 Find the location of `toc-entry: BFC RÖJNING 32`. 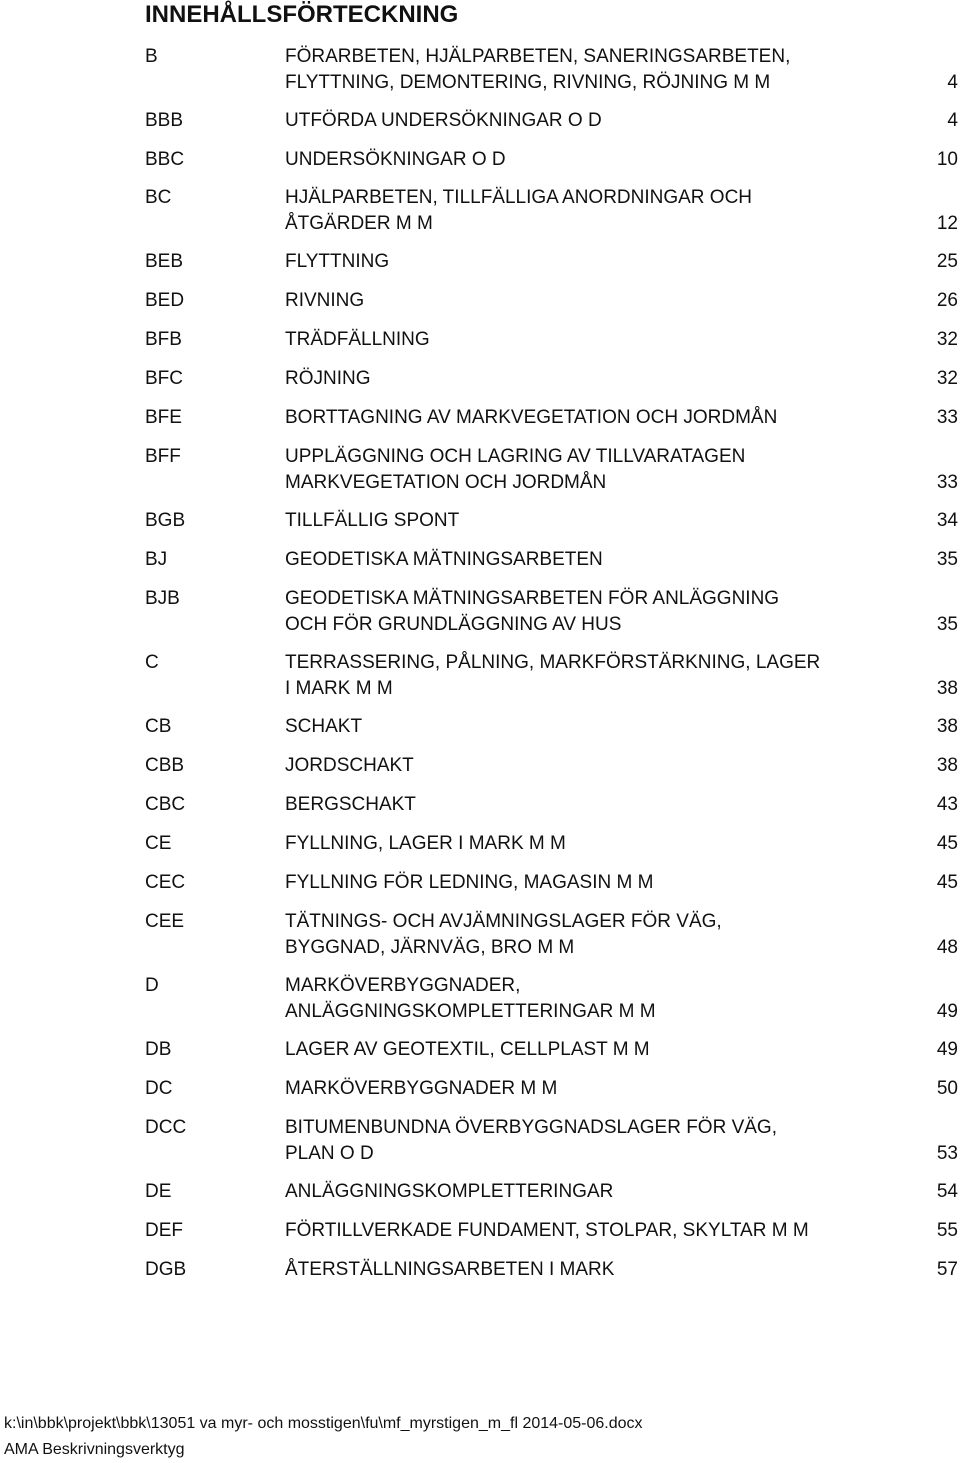

toc-entry: BFC RÖJNING 32 is located at coordinates (552, 379).